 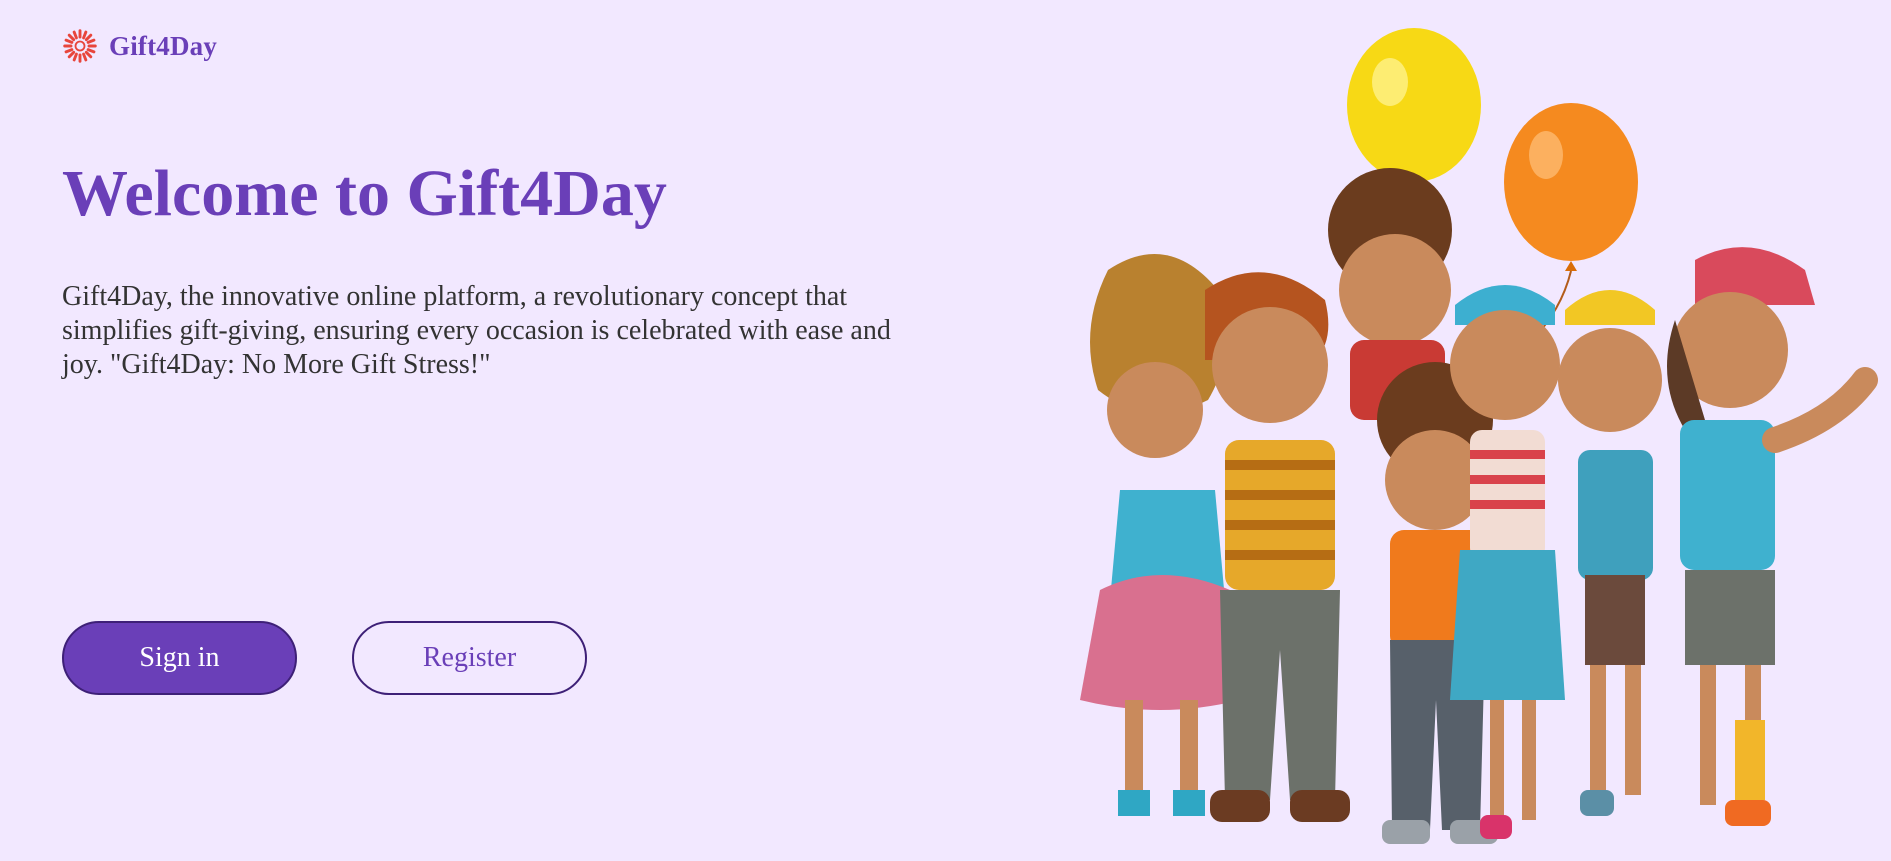 What do you see at coordinates (364, 193) in the screenshot?
I see `page-title: Welcome to Gift4Day` at bounding box center [364, 193].